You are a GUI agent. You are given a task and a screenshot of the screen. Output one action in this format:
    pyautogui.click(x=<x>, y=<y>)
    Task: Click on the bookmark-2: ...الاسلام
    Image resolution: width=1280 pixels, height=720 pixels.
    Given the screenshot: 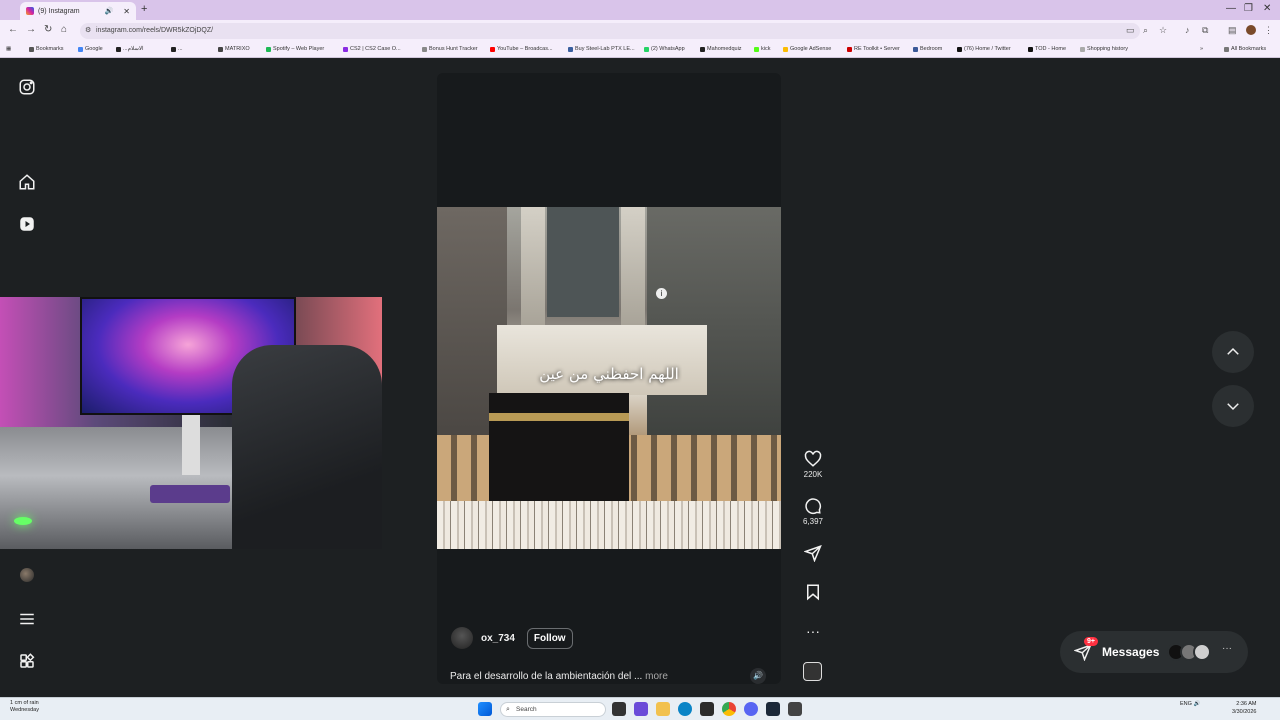 What is the action you would take?
    pyautogui.click(x=130, y=49)
    